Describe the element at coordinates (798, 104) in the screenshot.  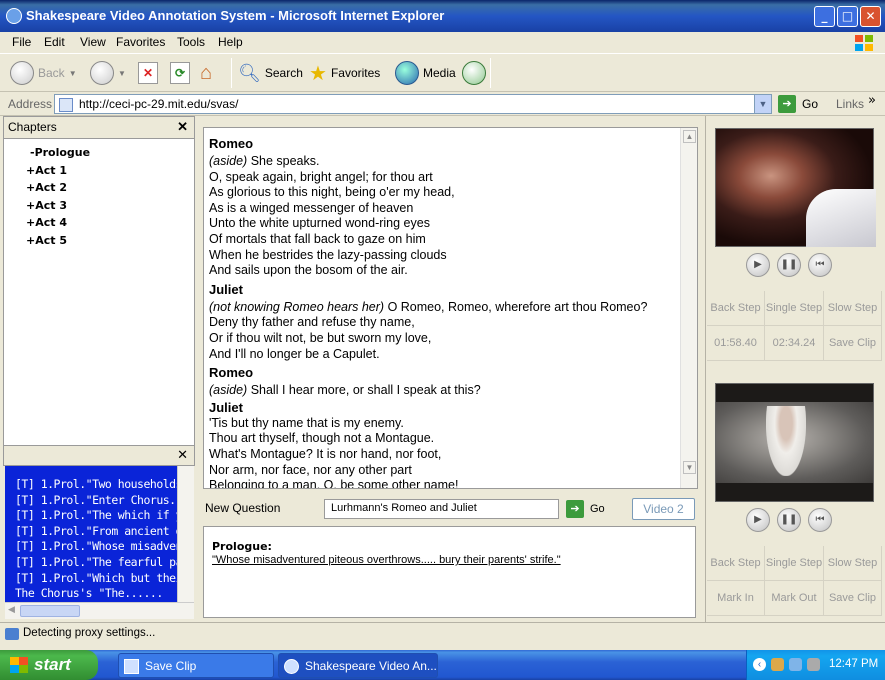
I see `go-button: ➔ Go` at that location.